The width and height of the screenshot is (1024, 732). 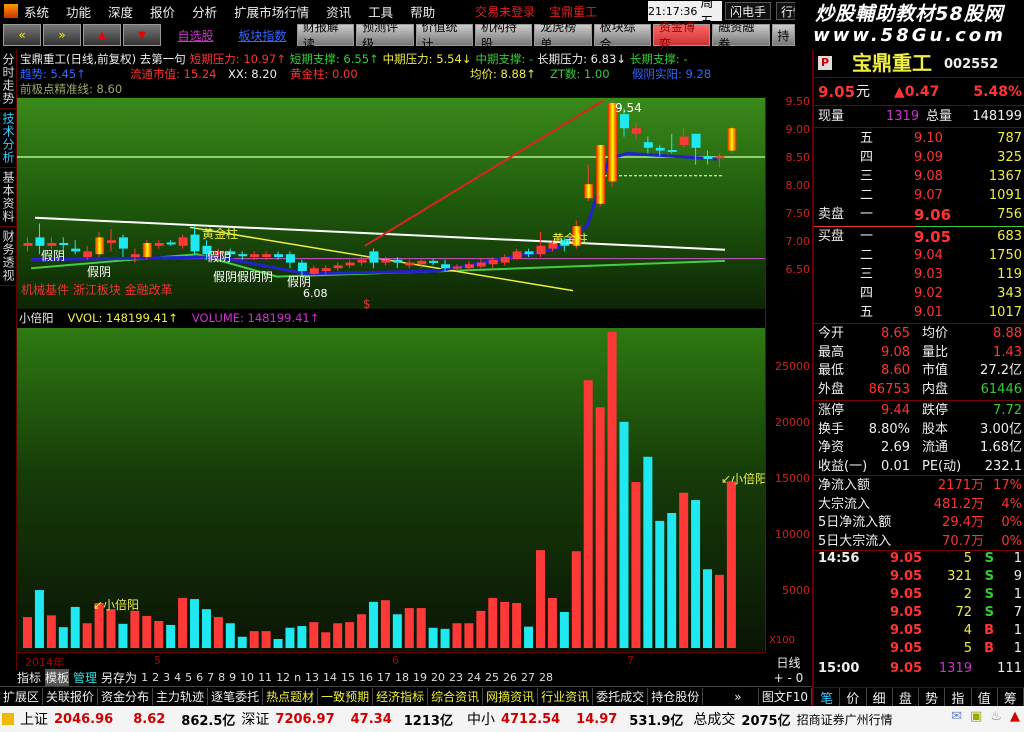 I want to click on indicator-slot: 1, so click(x=144, y=677).